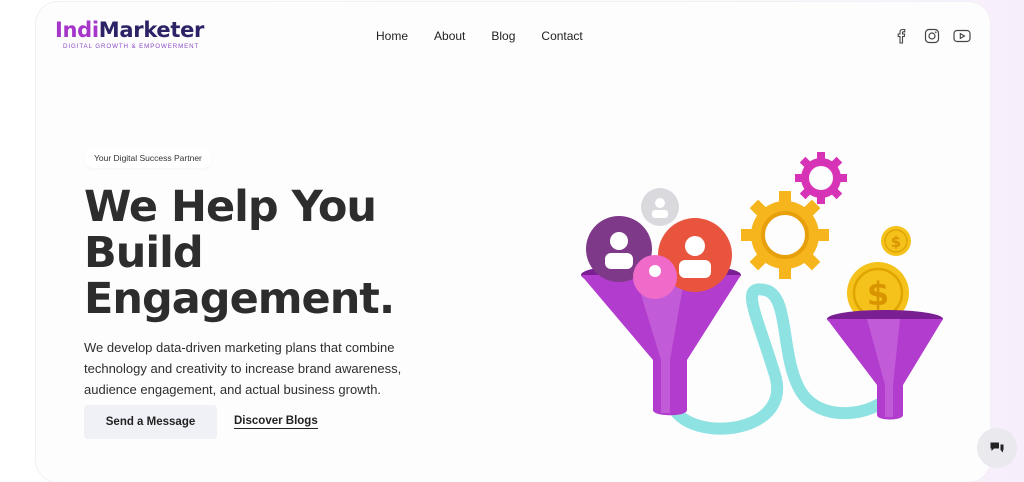 This screenshot has width=1024, height=482. Describe the element at coordinates (902, 36) in the screenshot. I see `facebook-icon` at that location.